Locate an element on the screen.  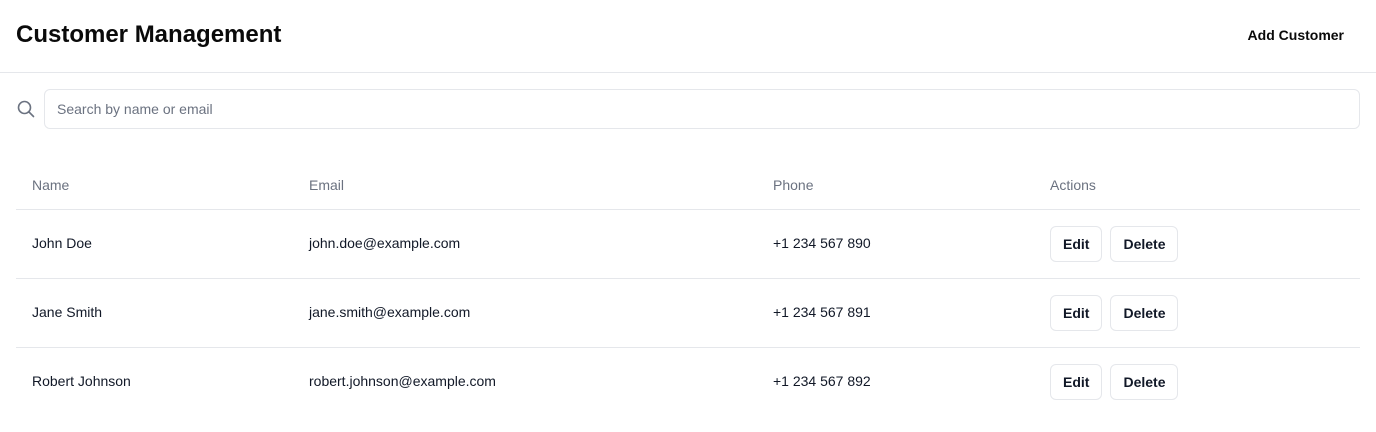
column-header-email: Email is located at coordinates (327, 185).